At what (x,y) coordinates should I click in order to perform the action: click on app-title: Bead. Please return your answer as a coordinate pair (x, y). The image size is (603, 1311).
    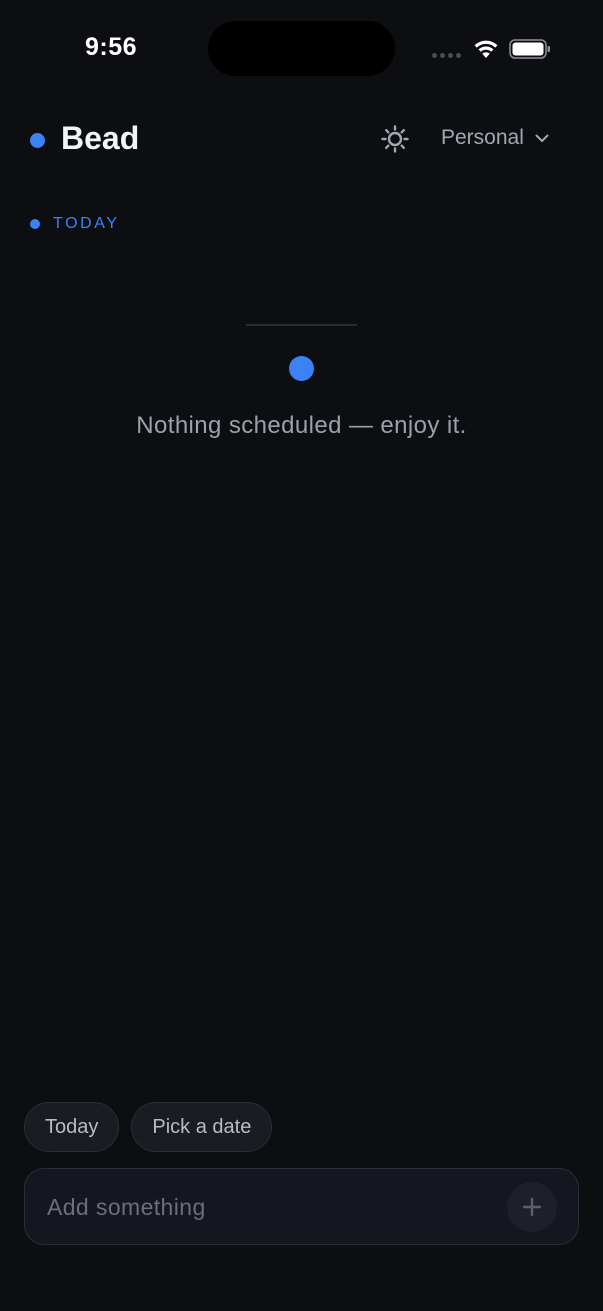
    Looking at the image, I should click on (100, 138).